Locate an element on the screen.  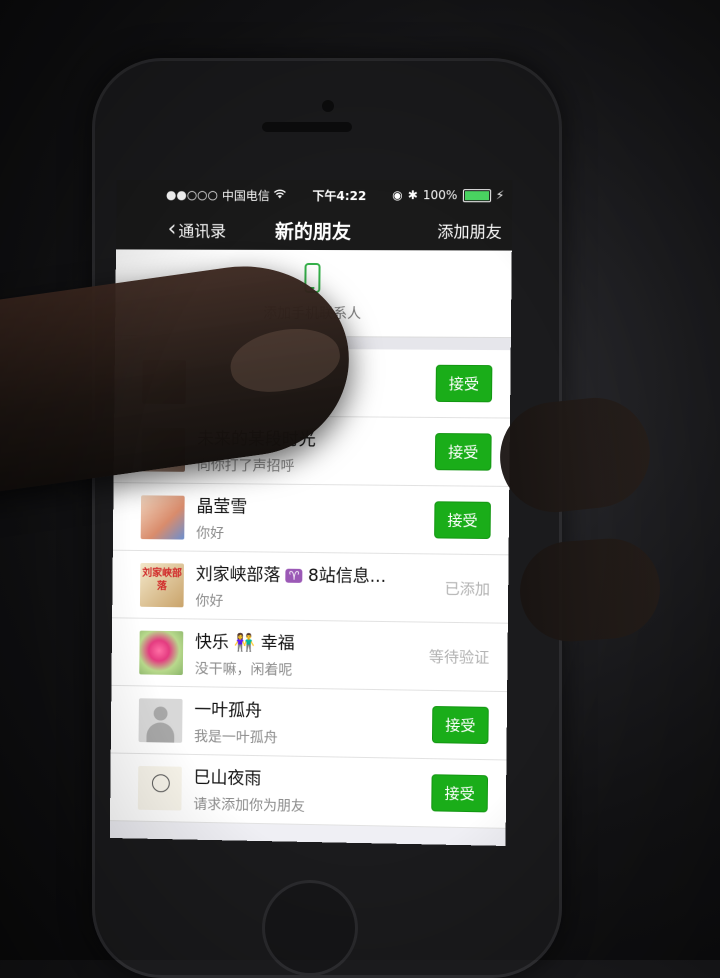
contact-name-main: 刘家峡部落 is located at coordinates (238, 575).